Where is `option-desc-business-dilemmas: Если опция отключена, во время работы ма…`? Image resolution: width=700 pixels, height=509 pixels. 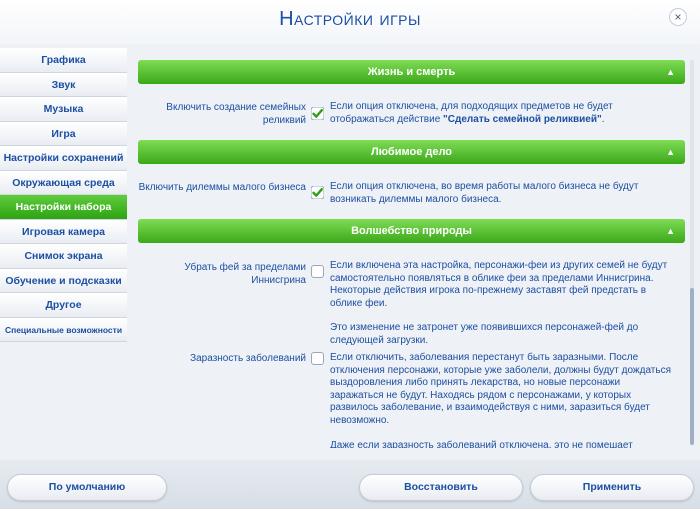 option-desc-business-dilemmas: Если опция отключена, во время работы ма… is located at coordinates (484, 193).